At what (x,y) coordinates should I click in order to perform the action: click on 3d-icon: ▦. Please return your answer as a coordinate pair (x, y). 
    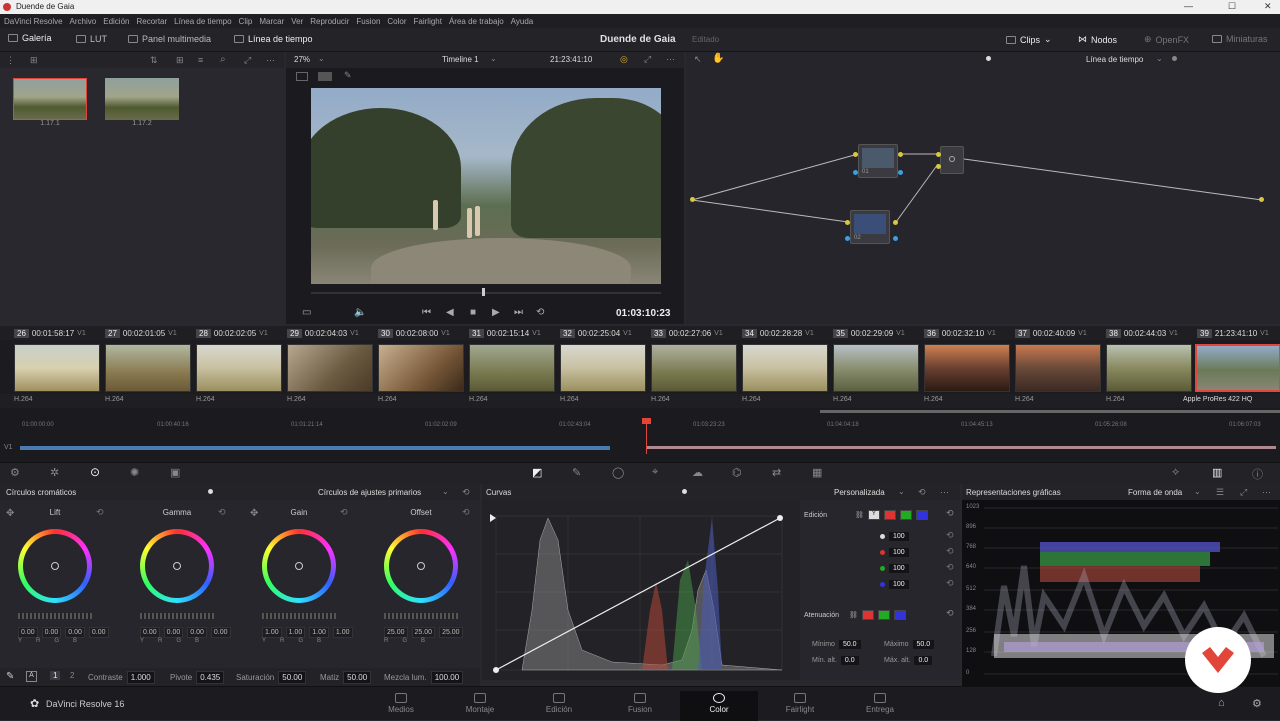
    Looking at the image, I should click on (817, 472).